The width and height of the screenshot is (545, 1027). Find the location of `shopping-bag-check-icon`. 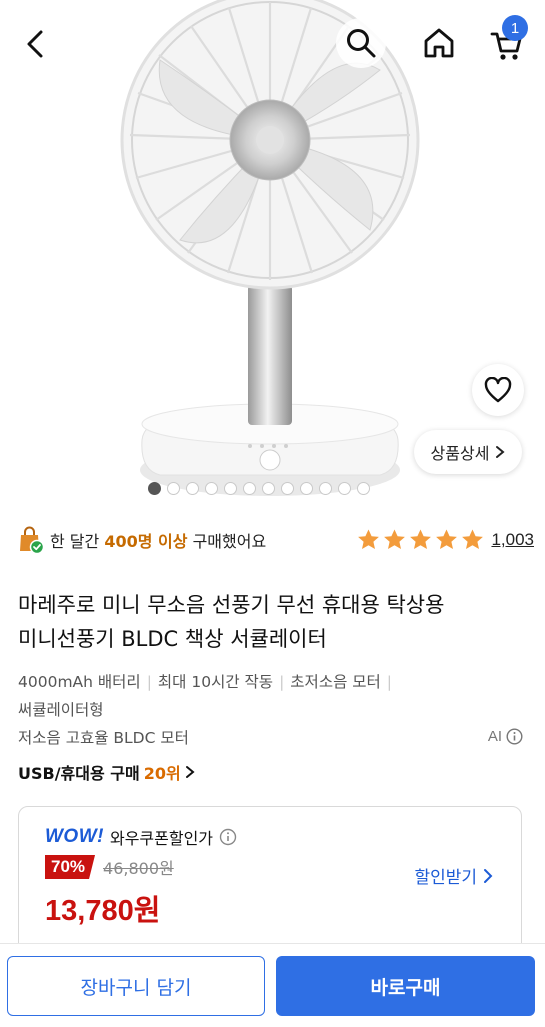

shopping-bag-check-icon is located at coordinates (32, 540).